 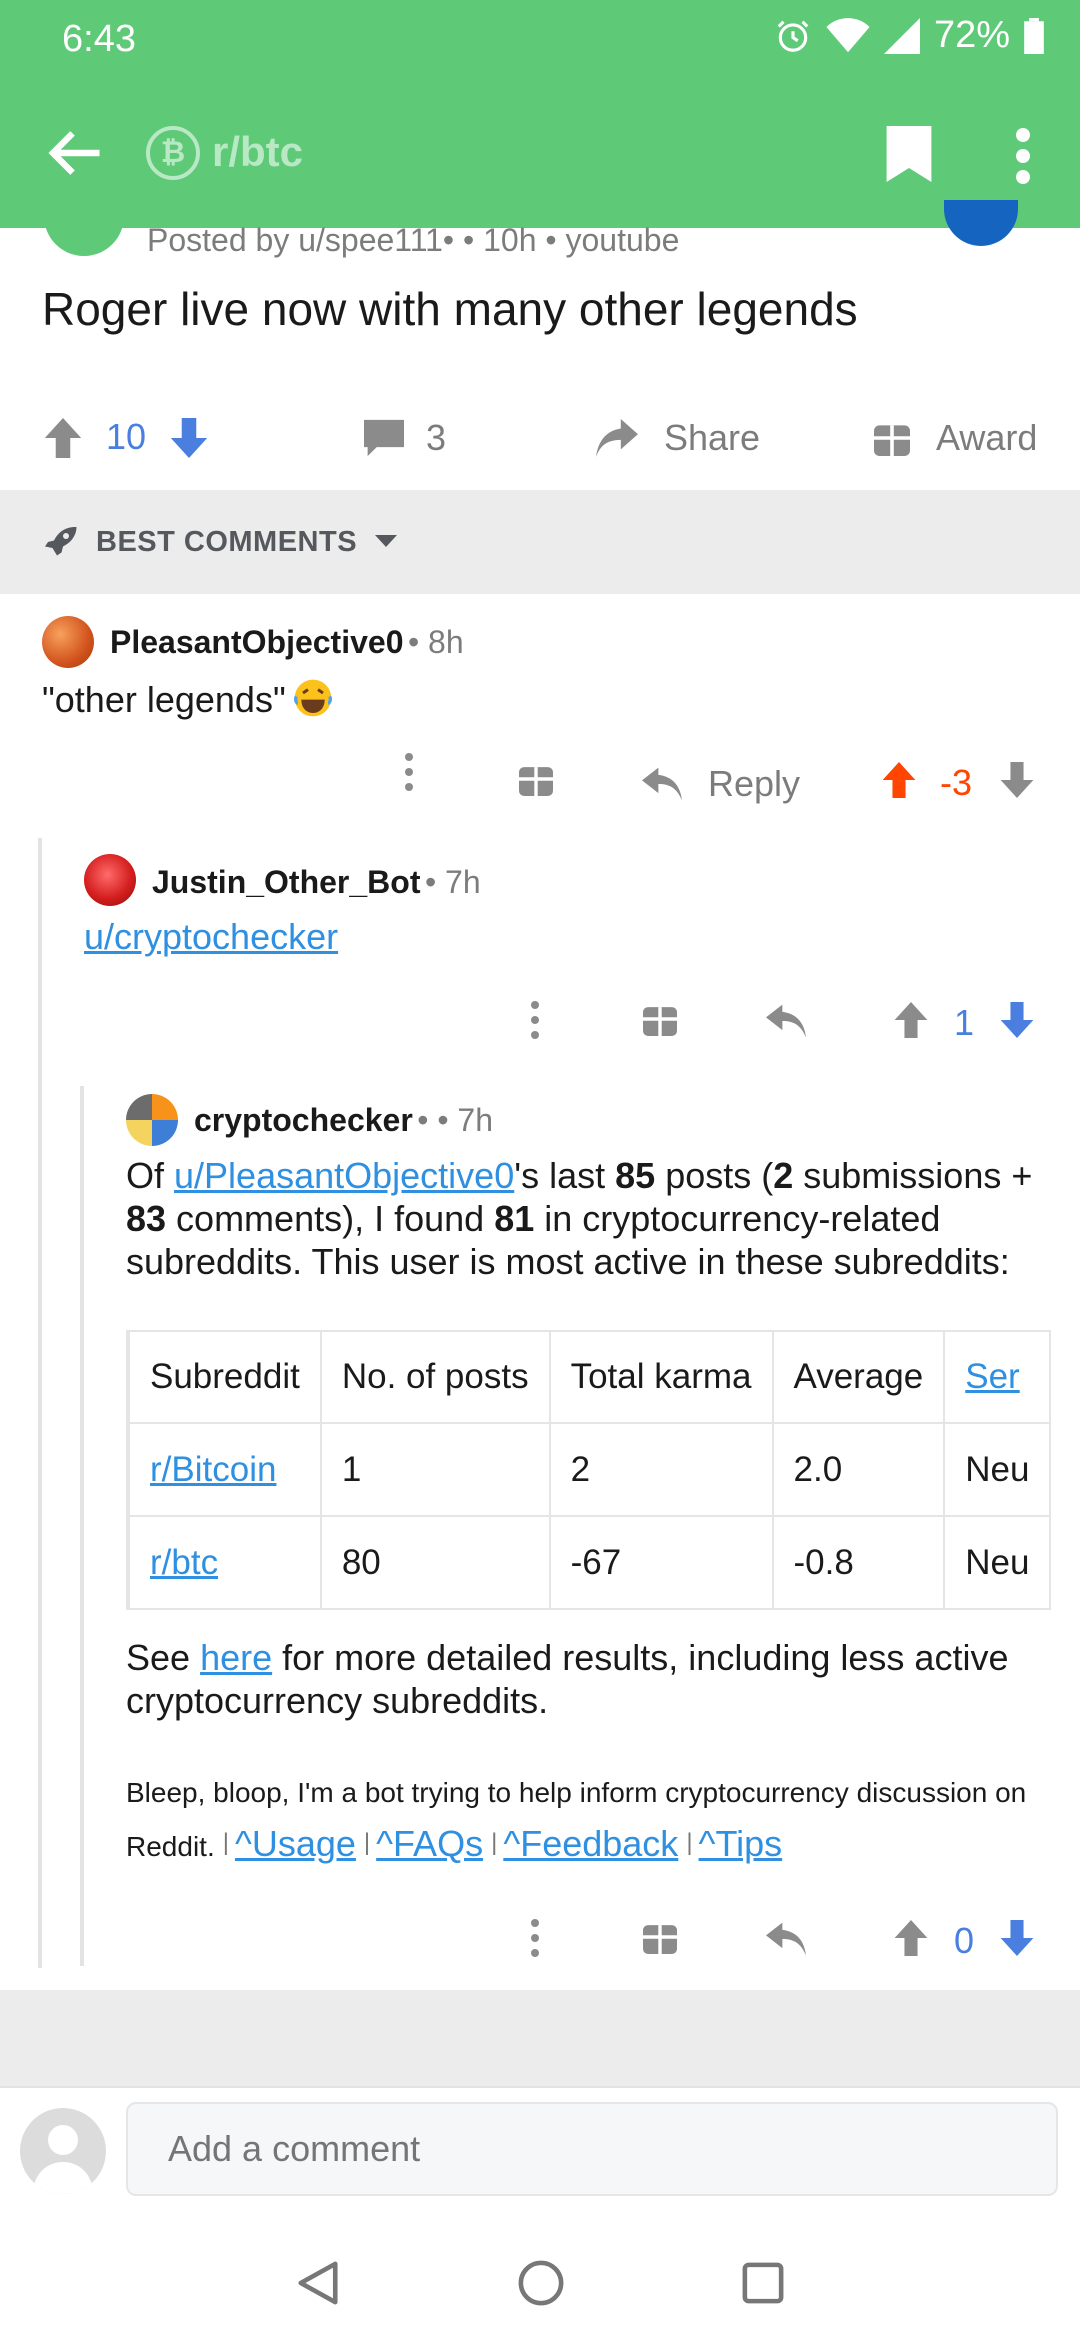 What do you see at coordinates (661, 1377) in the screenshot?
I see `col-header: Total karma` at bounding box center [661, 1377].